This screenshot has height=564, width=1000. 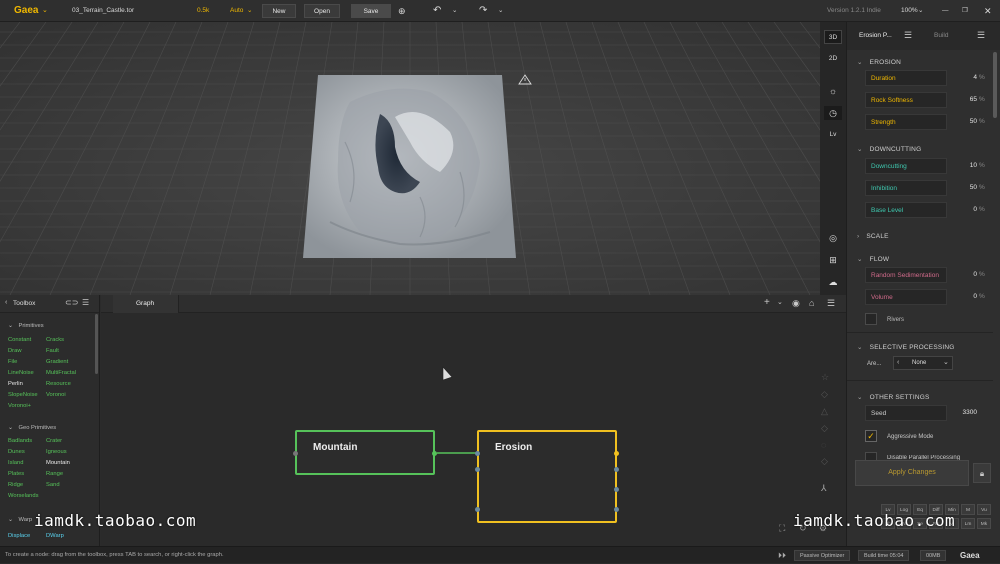 What do you see at coordinates (19, 406) in the screenshot?
I see `toolbox-item-voronoi-: Voronoi+` at bounding box center [19, 406].